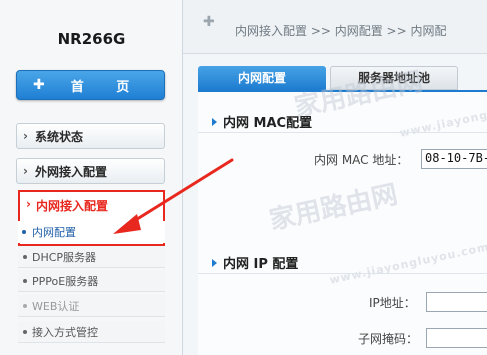  Describe the element at coordinates (361, 160) in the screenshot. I see `mac-address-label: 内网 MAC 地址：` at that location.